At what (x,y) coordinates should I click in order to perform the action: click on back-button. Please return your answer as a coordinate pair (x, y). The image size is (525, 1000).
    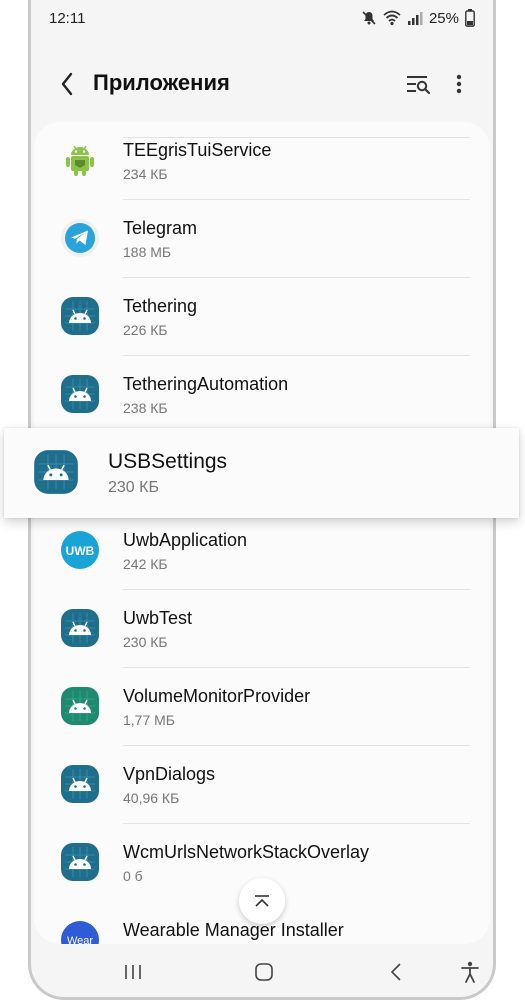
    Looking at the image, I should click on (67, 84).